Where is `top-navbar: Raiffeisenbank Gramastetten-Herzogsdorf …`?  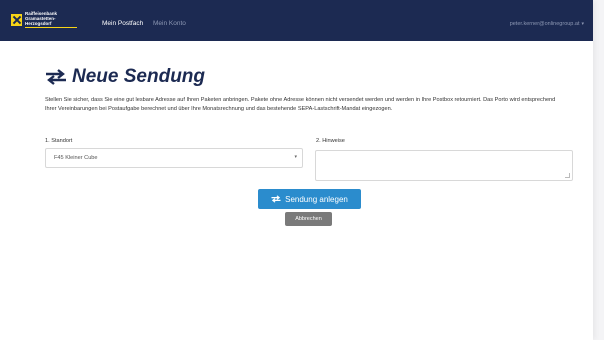
top-navbar: Raiffeisenbank Gramastetten-Herzogsdorf … is located at coordinates (296, 20).